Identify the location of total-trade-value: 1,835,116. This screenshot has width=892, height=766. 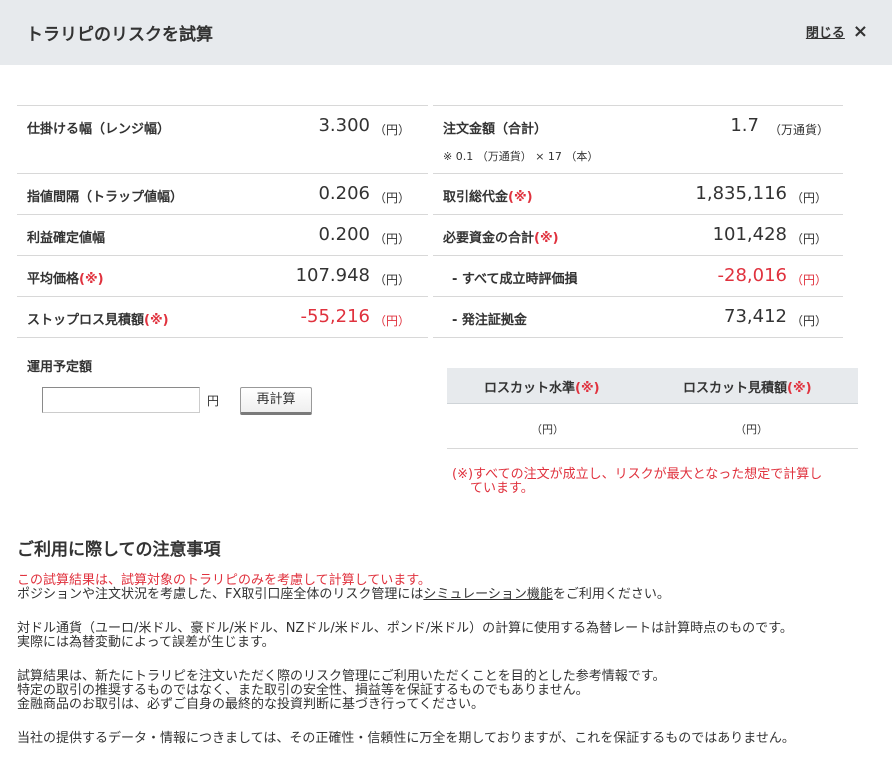
(741, 193).